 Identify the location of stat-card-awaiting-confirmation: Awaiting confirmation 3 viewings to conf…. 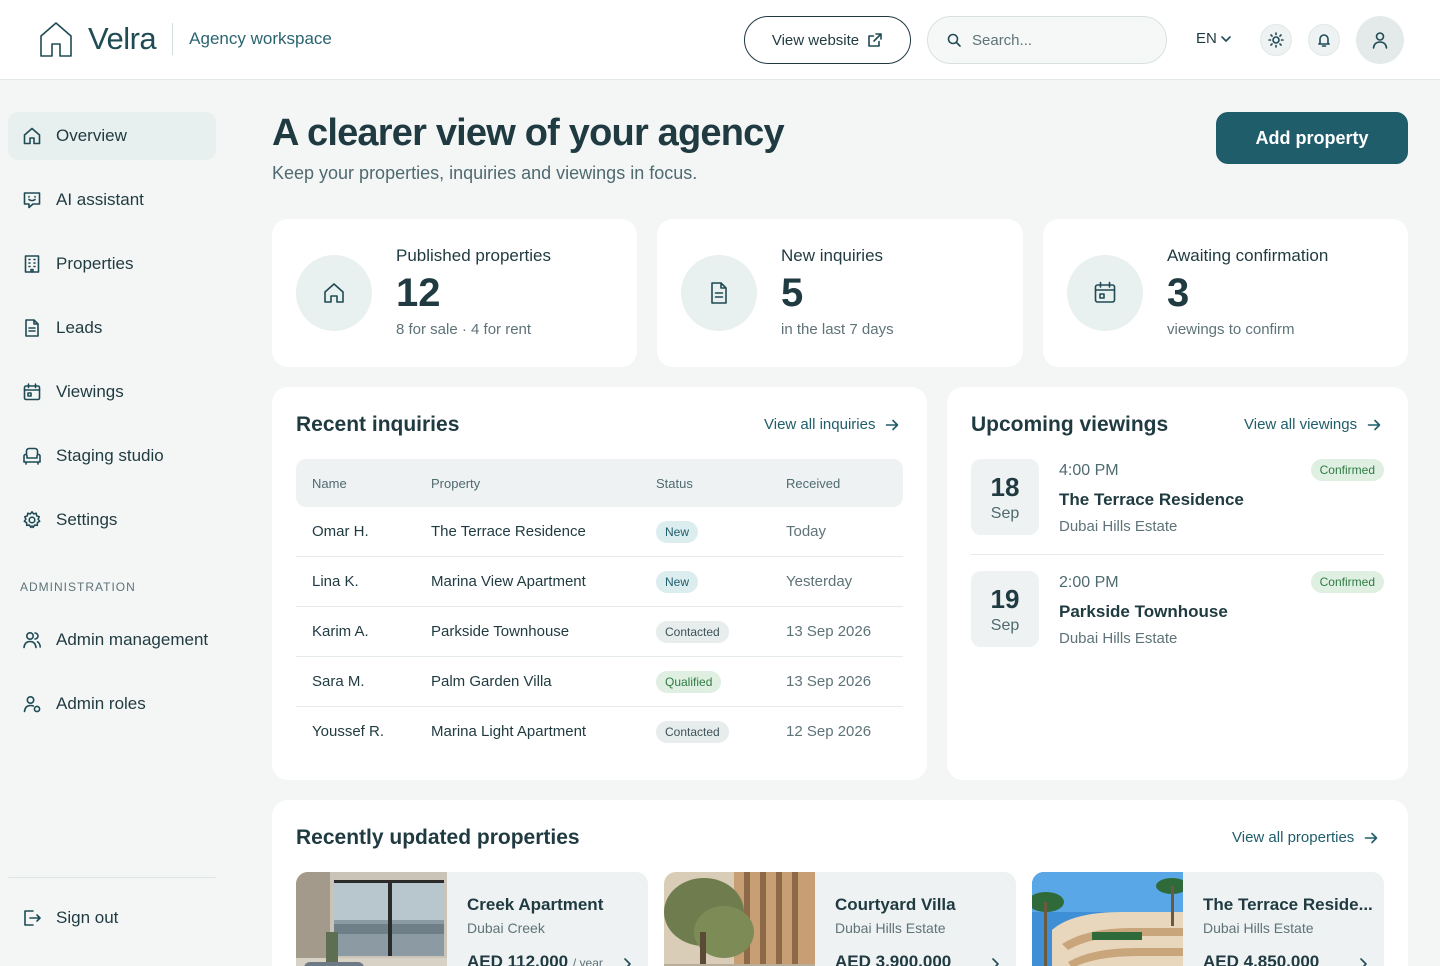
(1225, 293).